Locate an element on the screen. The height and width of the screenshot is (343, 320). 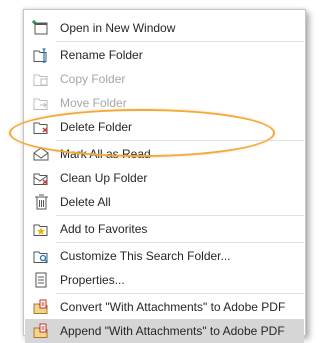
menu-item-delete-folder: Delete Folder is located at coordinates (164, 127).